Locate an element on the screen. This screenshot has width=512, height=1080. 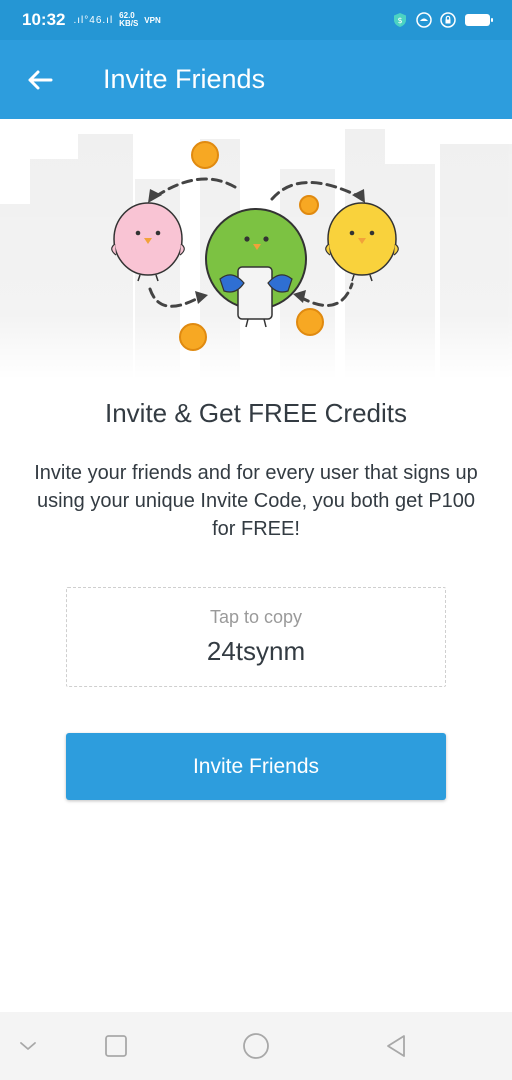
invite-code-box: Tap to copy 24tsynm is located at coordinates (256, 637).